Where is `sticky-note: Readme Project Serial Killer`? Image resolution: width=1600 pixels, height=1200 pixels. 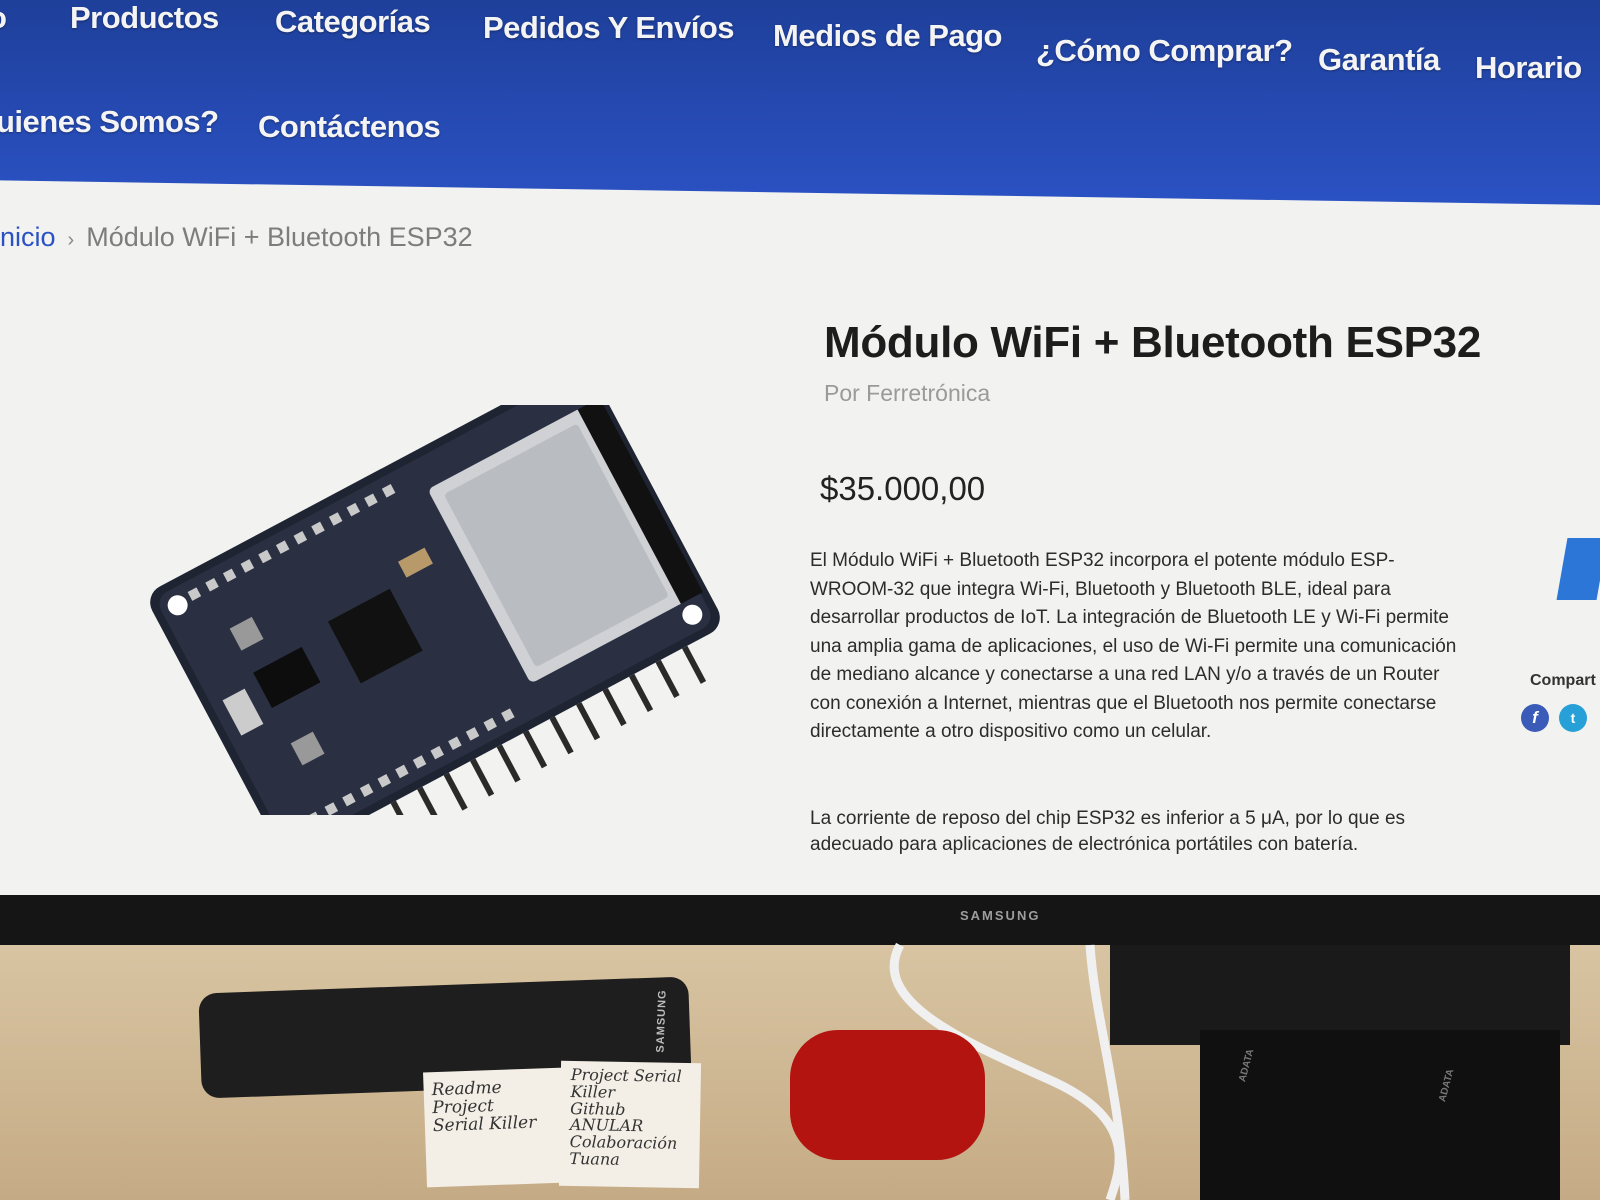
sticky-note: Readme Project Serial Killer is located at coordinates (495, 1127).